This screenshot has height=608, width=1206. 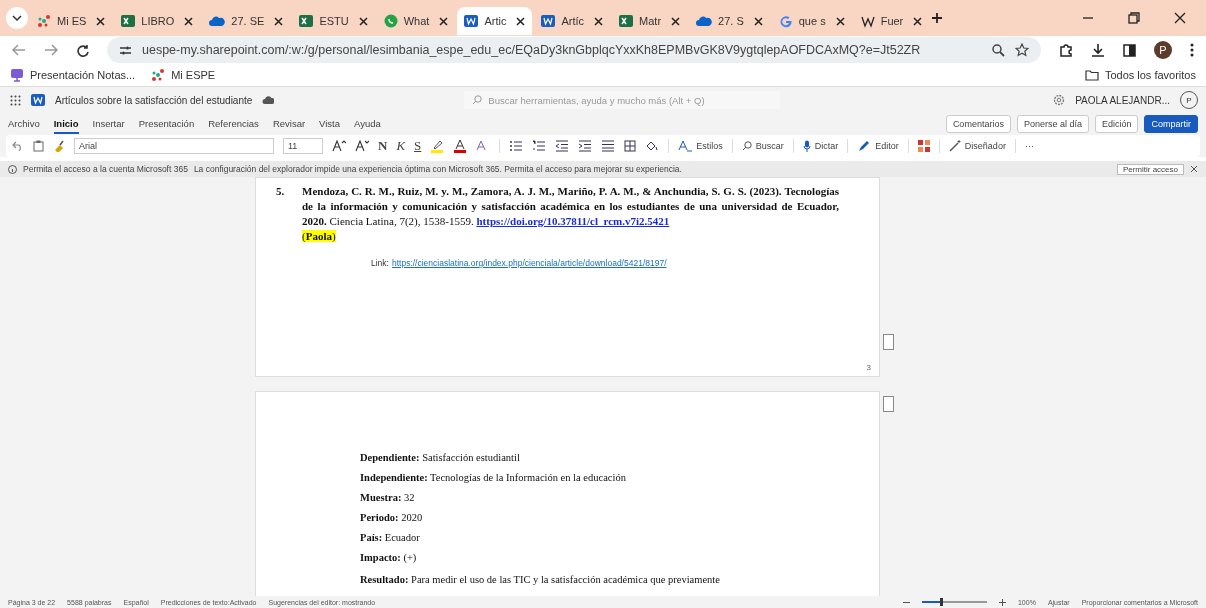 I want to click on numbered-list-icon, so click(x=539, y=146).